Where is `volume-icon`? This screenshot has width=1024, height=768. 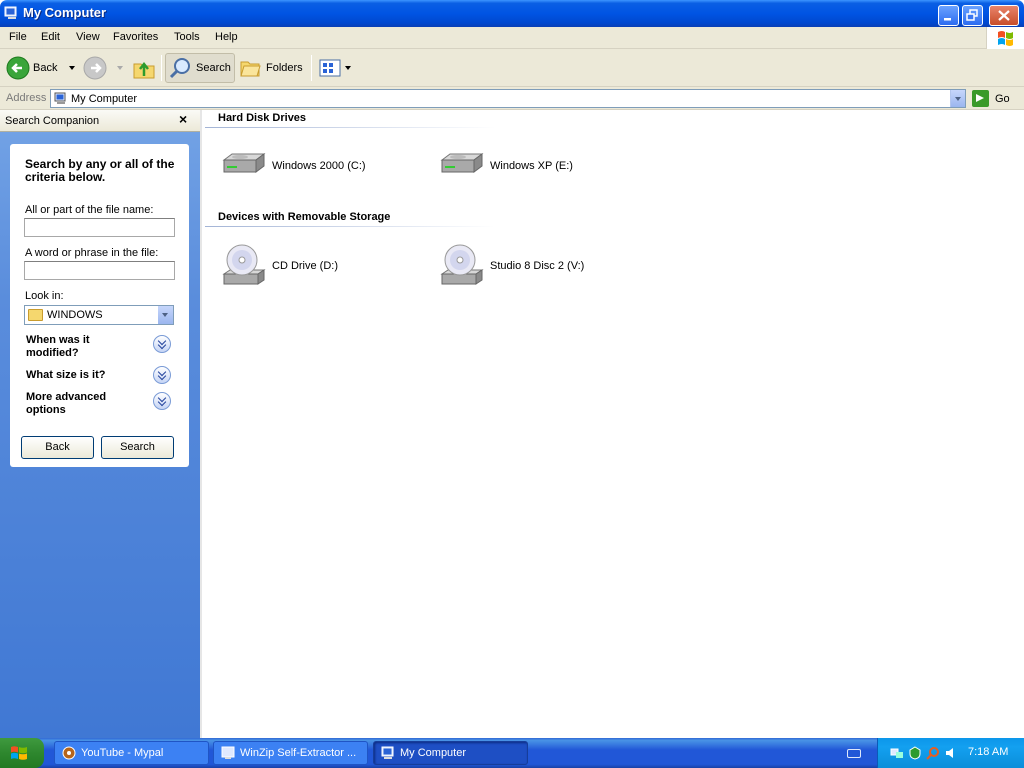 volume-icon is located at coordinates (951, 753).